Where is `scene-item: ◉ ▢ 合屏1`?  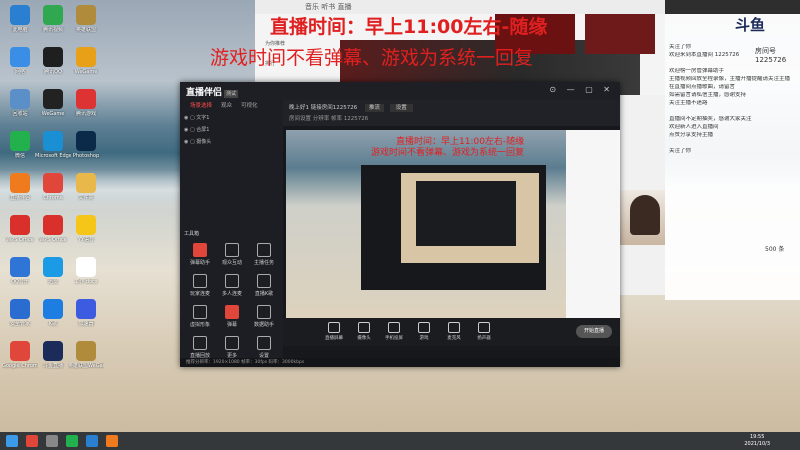
scene-item: ◉ ▢ 合屏1 is located at coordinates (233, 130).